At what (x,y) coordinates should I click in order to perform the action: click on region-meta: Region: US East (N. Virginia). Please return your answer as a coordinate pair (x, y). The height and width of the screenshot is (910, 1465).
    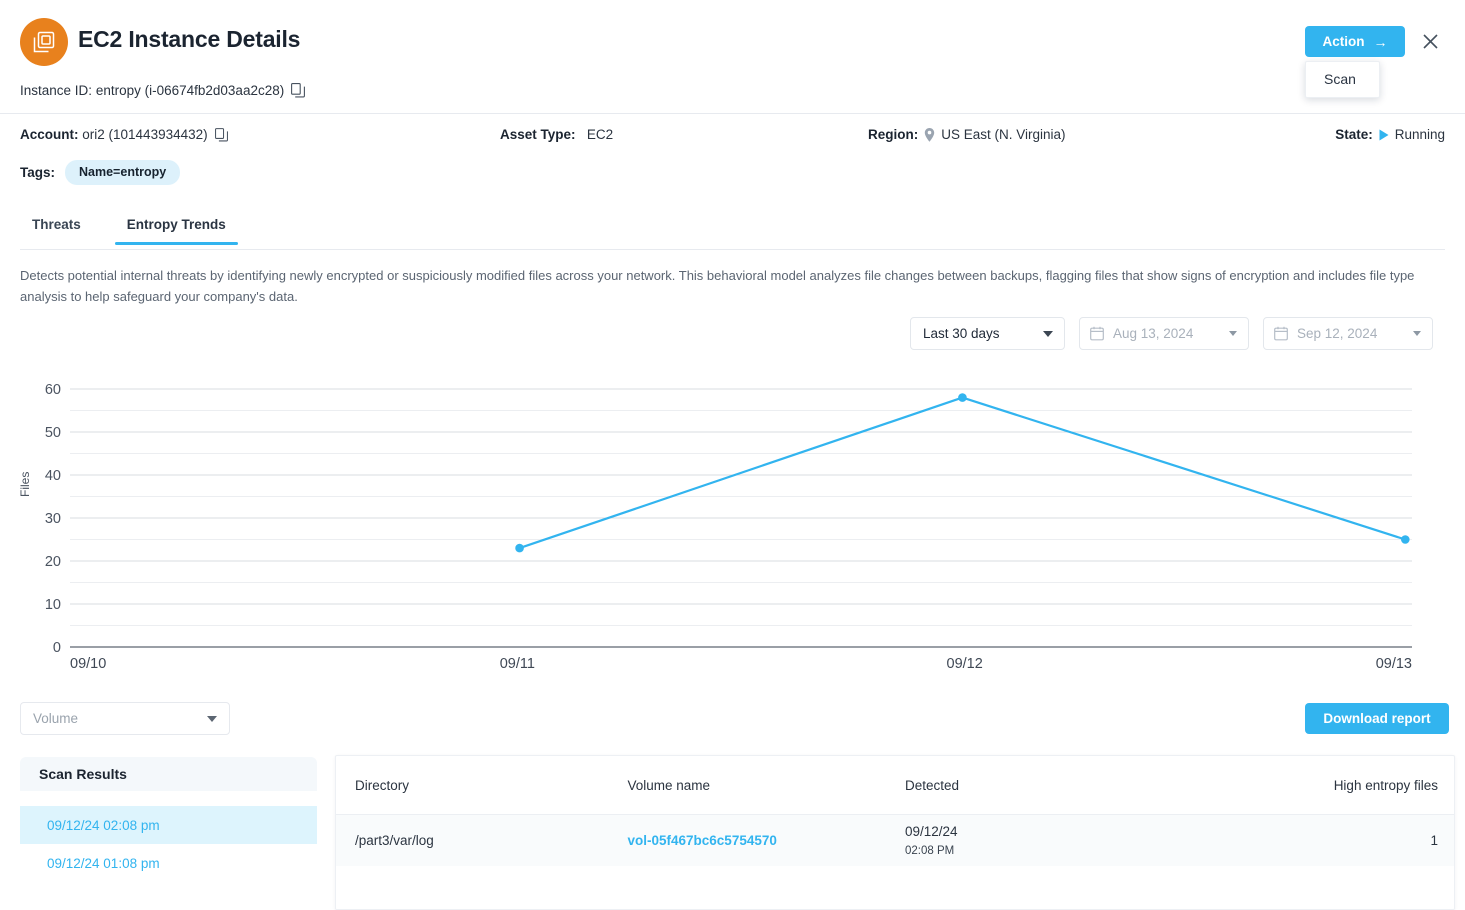
    Looking at the image, I should click on (967, 134).